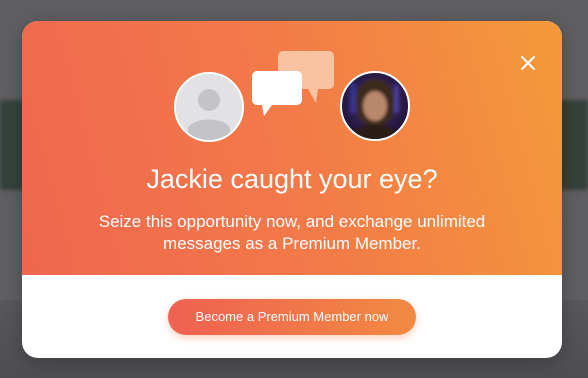  I want to click on close-button, so click(528, 63).